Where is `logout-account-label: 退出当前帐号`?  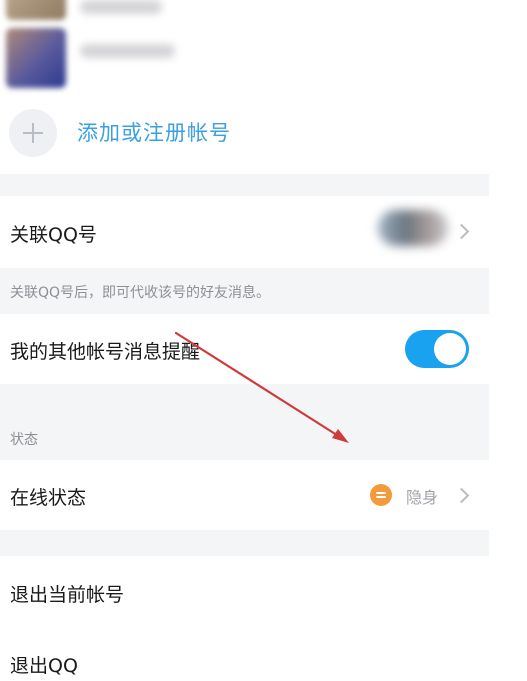
logout-account-label: 退出当前帐号 is located at coordinates (67, 595).